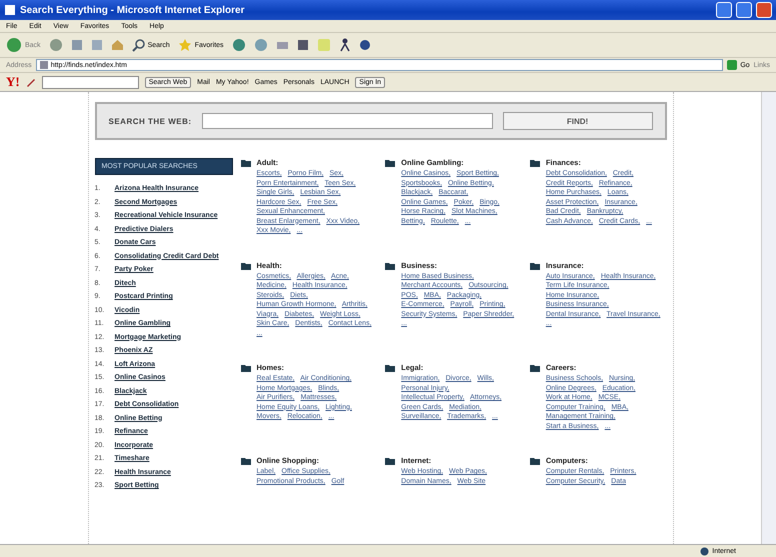 The width and height of the screenshot is (776, 557). Describe the element at coordinates (138, 45) in the screenshot. I see `search-icon` at that location.